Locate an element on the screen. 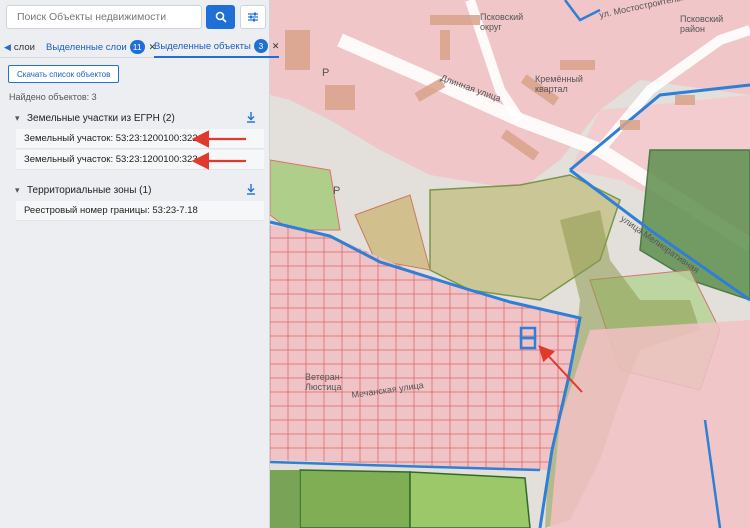  annotation-arrows-panel is located at coordinates (218, 150).